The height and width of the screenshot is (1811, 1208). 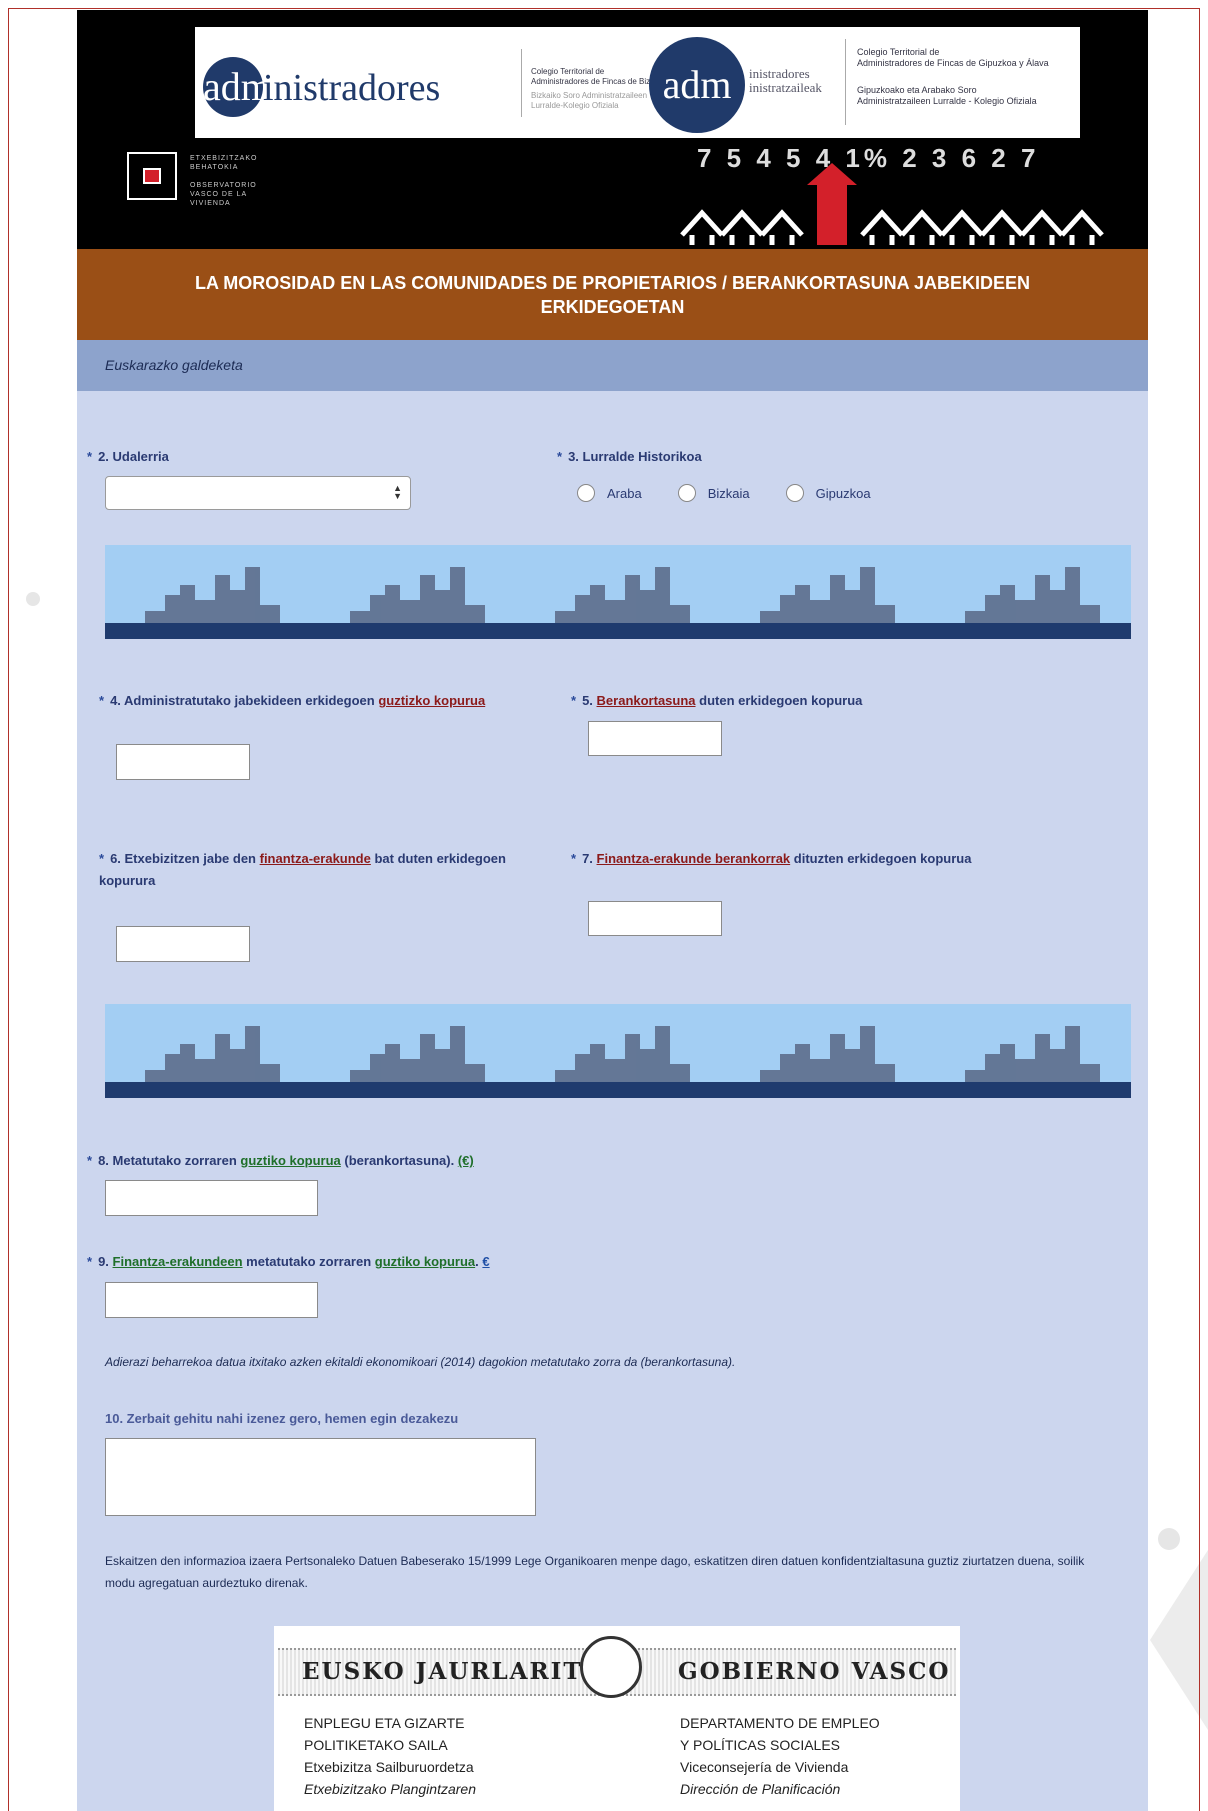 I want to click on numbers-art: 7 5 4 5 4 1% 2 3 6 2 7, so click(x=868, y=158).